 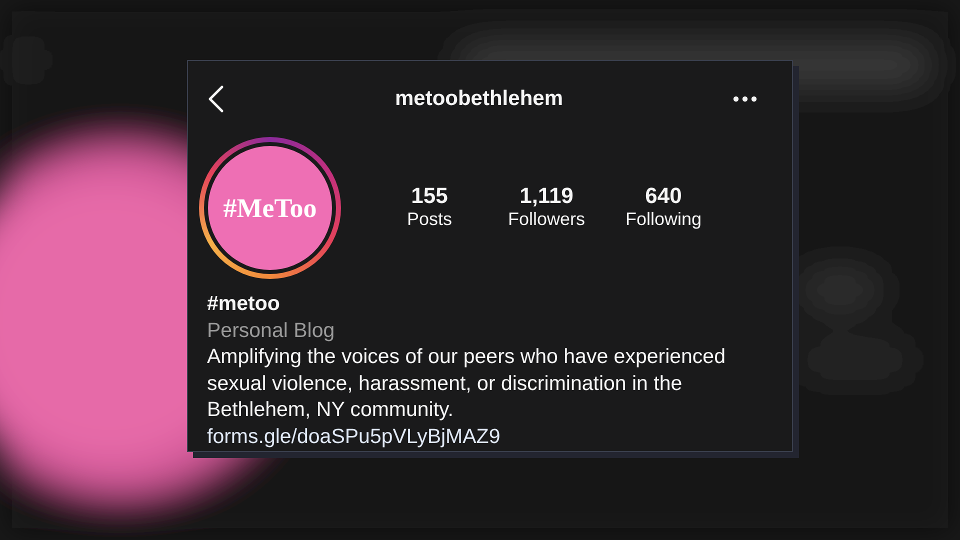 What do you see at coordinates (271, 331) in the screenshot?
I see `category-label: Personal Blog` at bounding box center [271, 331].